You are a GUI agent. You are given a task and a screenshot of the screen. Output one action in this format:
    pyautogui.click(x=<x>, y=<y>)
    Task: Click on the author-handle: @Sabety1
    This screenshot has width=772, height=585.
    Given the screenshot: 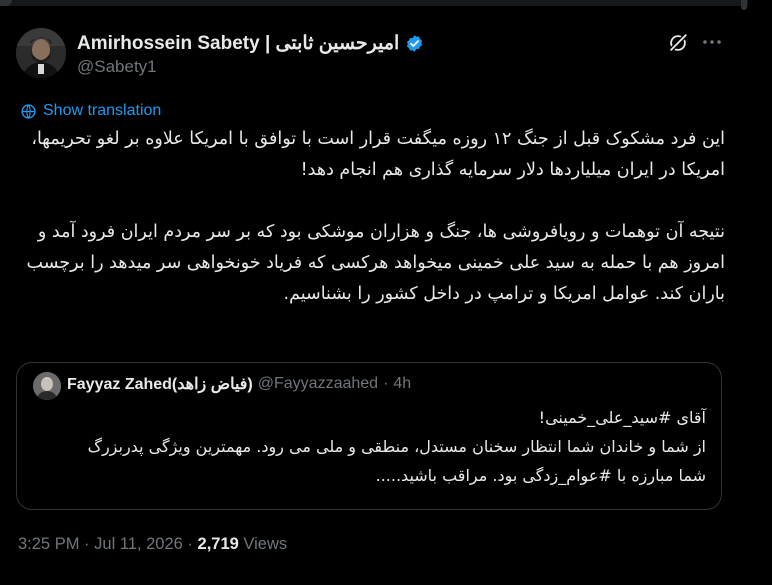 What is the action you would take?
    pyautogui.click(x=117, y=67)
    